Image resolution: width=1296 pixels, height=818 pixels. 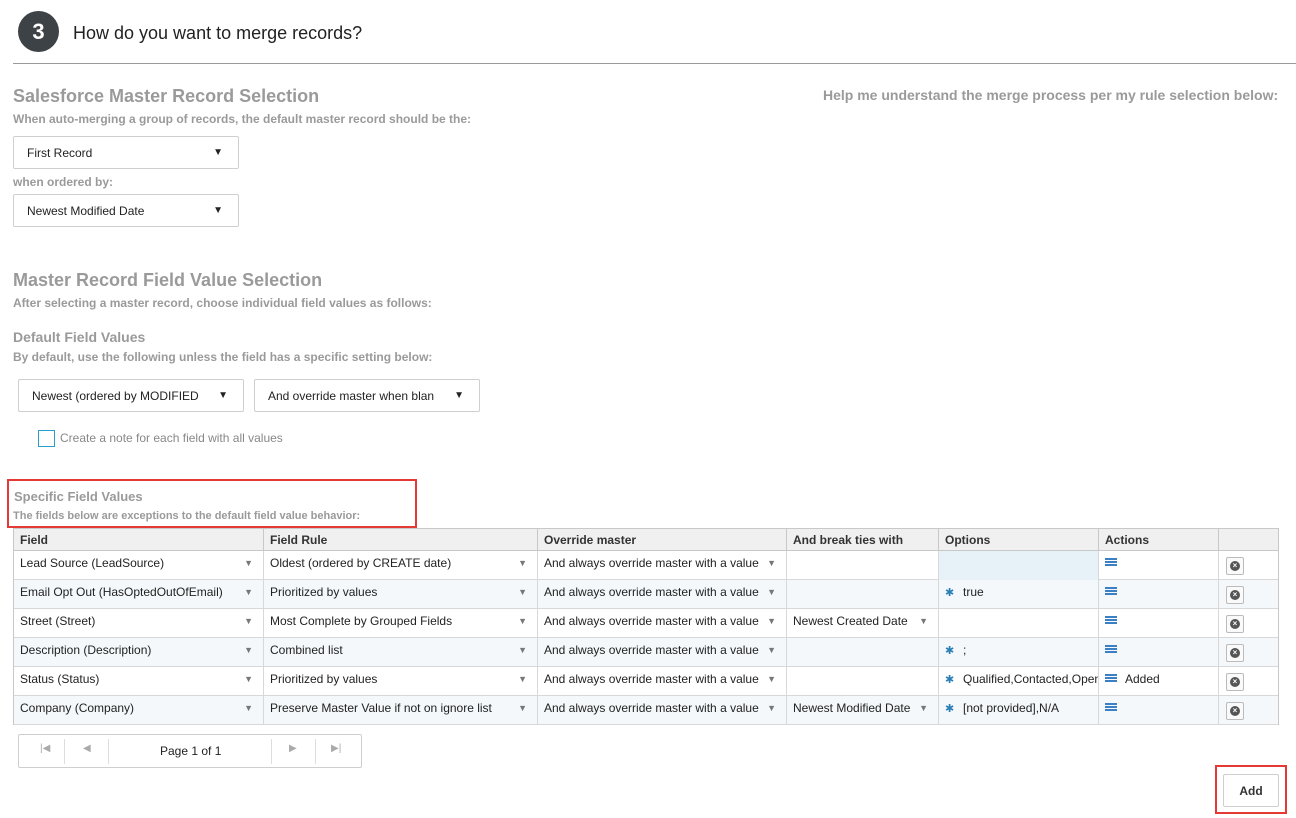 I want to click on field-cell: Lead Source (LeadSource) ▼, so click(x=139, y=565).